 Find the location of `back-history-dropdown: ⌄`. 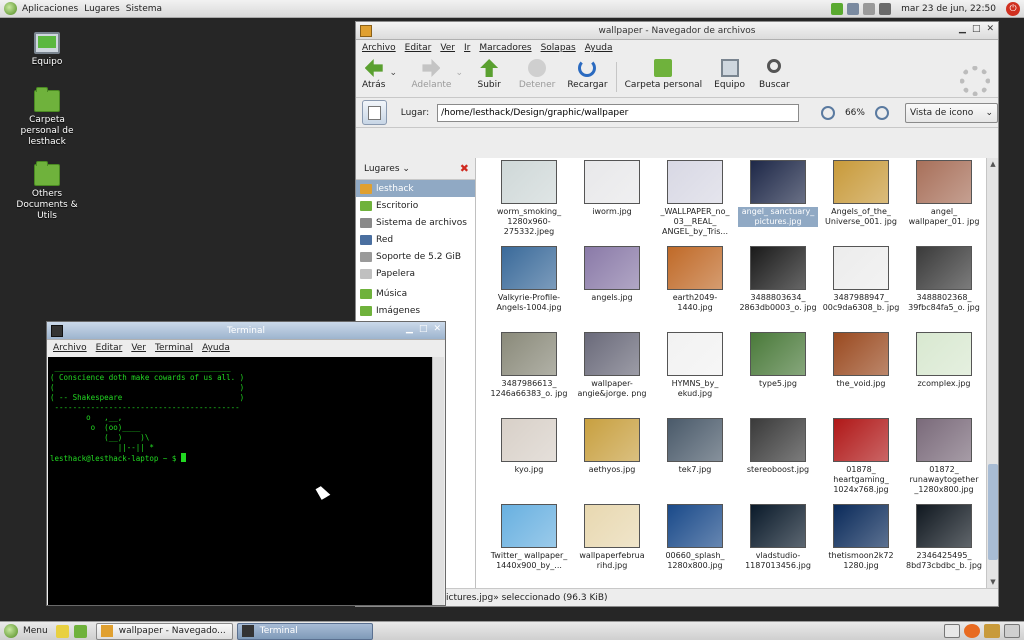

back-history-dropdown: ⌄ is located at coordinates (395, 73).